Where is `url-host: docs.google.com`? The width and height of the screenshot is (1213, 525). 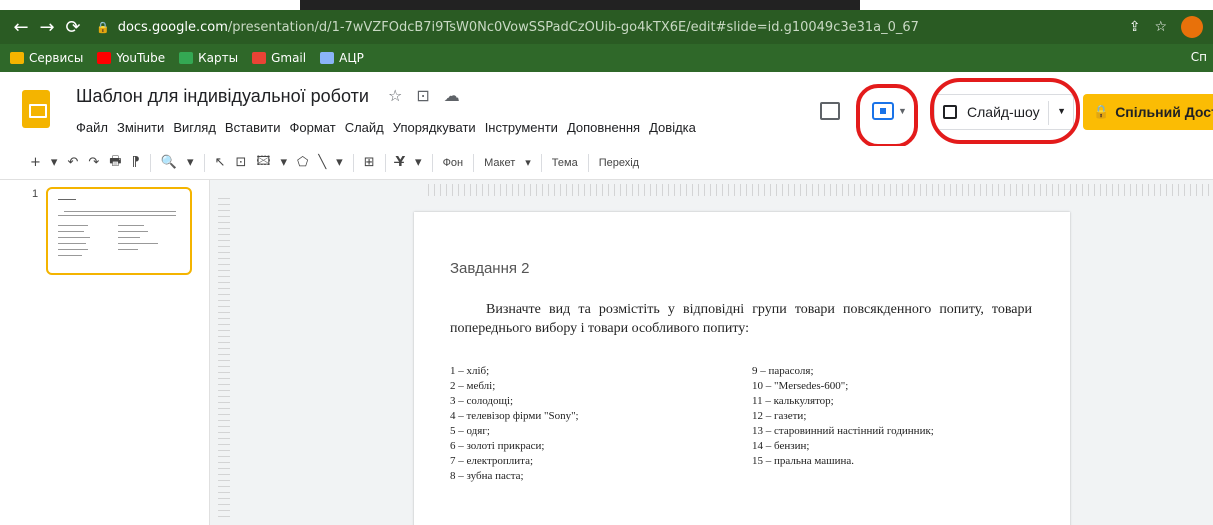 url-host: docs.google.com is located at coordinates (172, 27).